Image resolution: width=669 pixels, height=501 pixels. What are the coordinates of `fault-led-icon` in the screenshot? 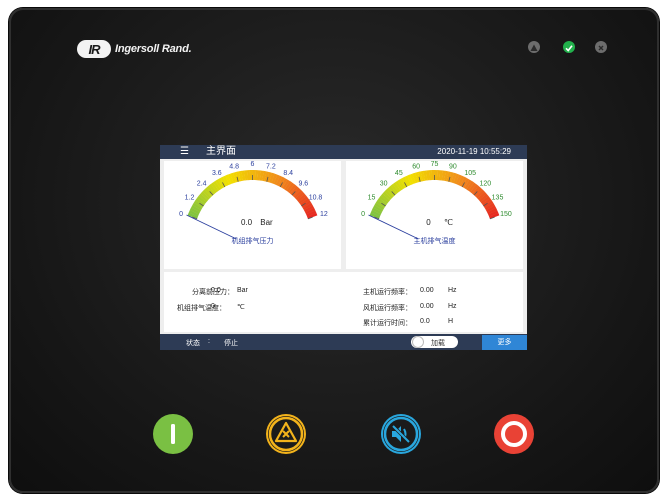 It's located at (601, 47).